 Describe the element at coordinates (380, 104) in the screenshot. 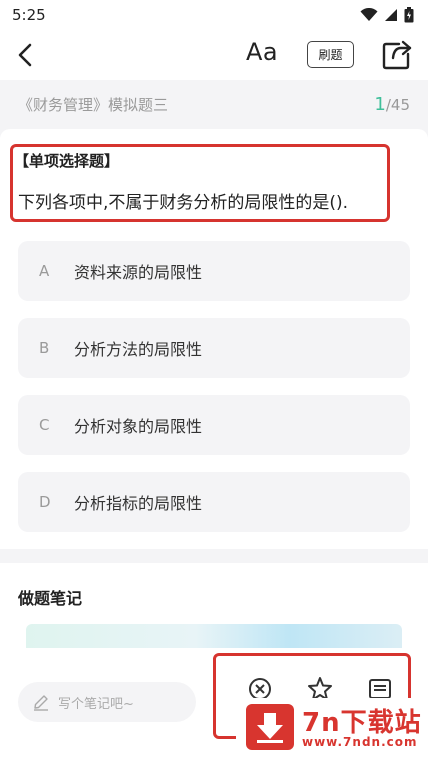

I see `current-question-number: 1` at that location.